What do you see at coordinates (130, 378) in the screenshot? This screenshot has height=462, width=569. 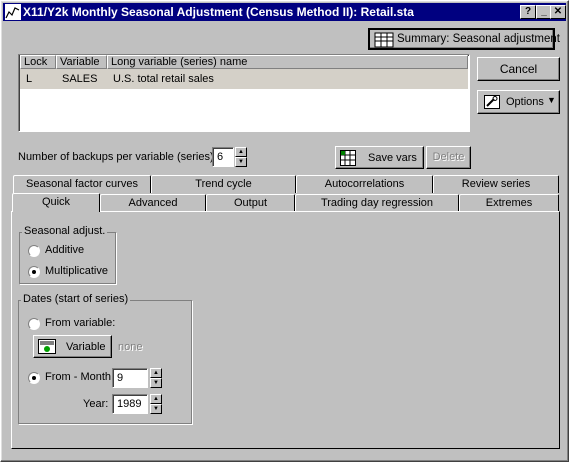 I see `month-input: 9` at bounding box center [130, 378].